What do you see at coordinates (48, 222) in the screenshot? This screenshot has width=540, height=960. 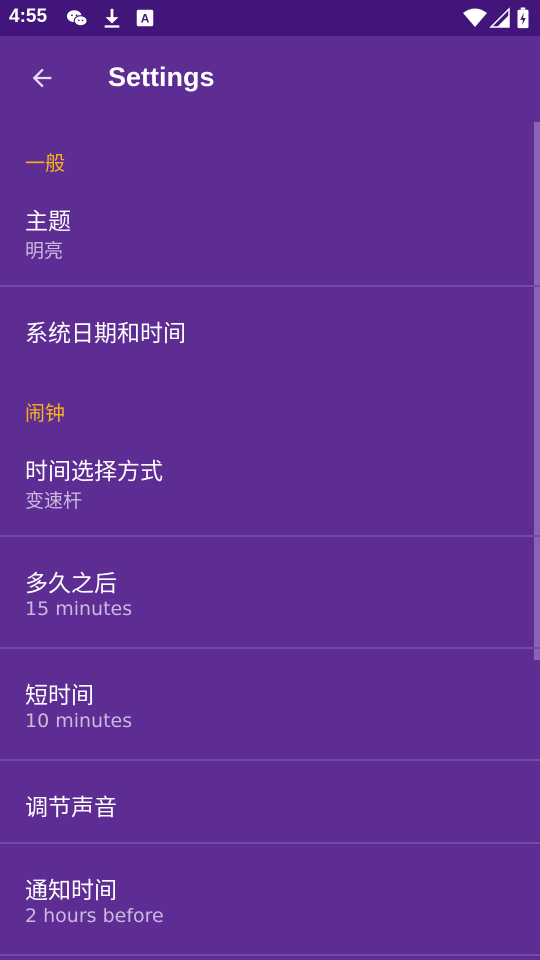 I see `pref-title: 主题` at bounding box center [48, 222].